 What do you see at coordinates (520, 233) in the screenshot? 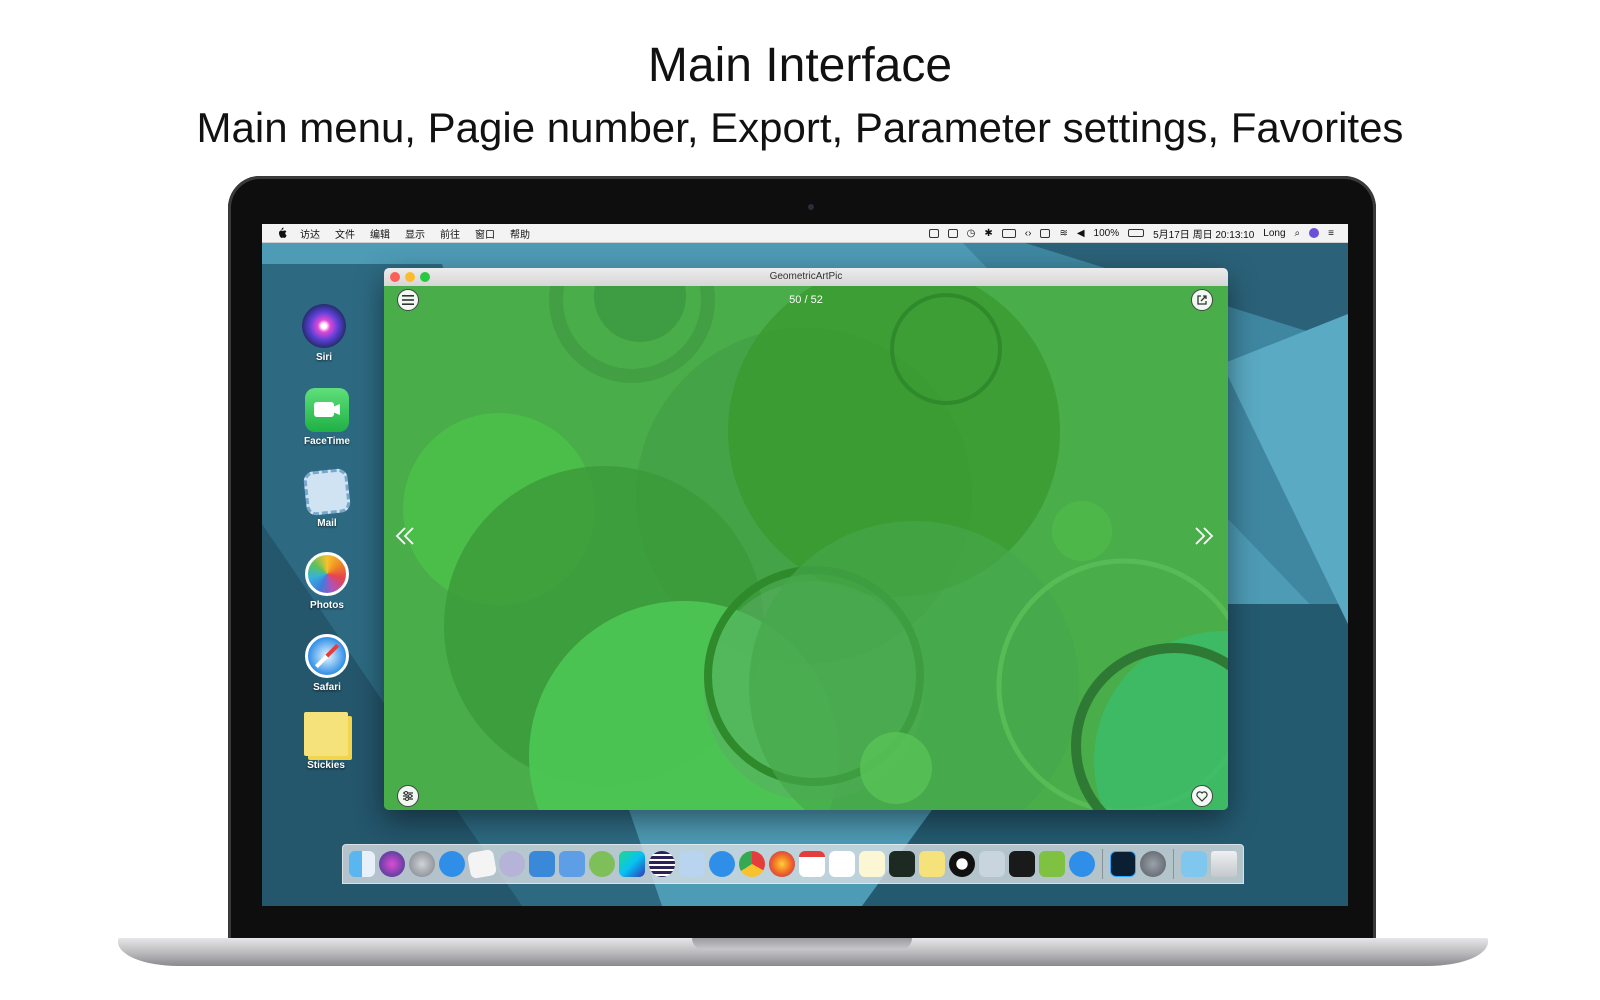
I see `menu-help: 帮助` at bounding box center [520, 233].